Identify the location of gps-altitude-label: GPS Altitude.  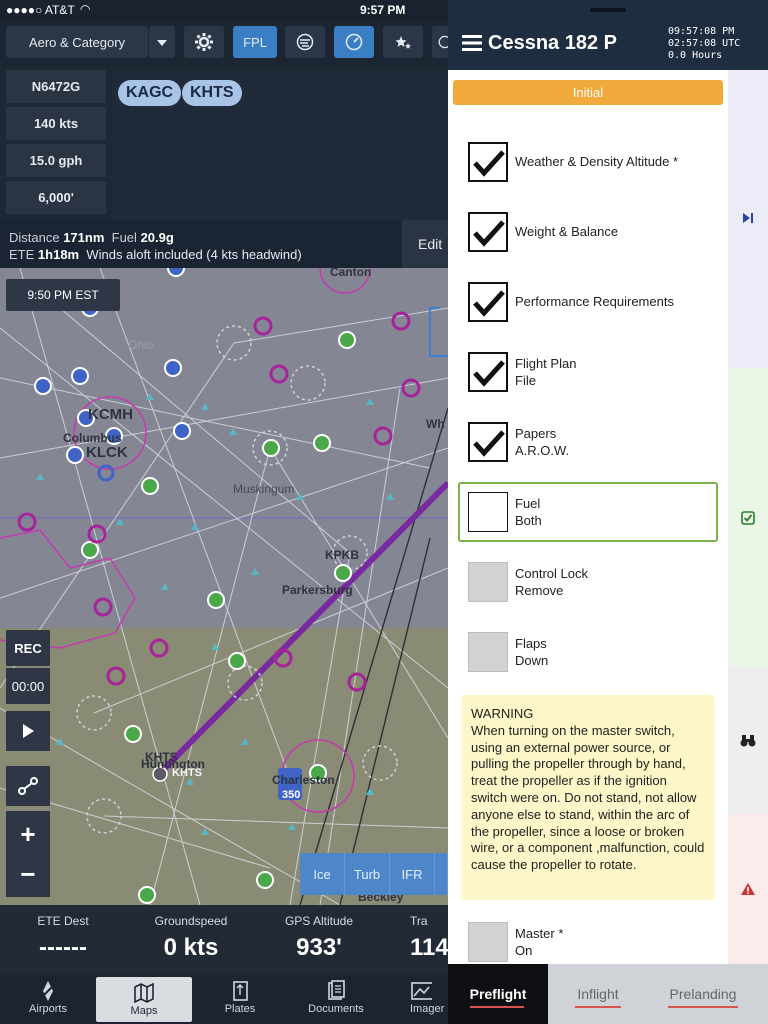
(319, 921).